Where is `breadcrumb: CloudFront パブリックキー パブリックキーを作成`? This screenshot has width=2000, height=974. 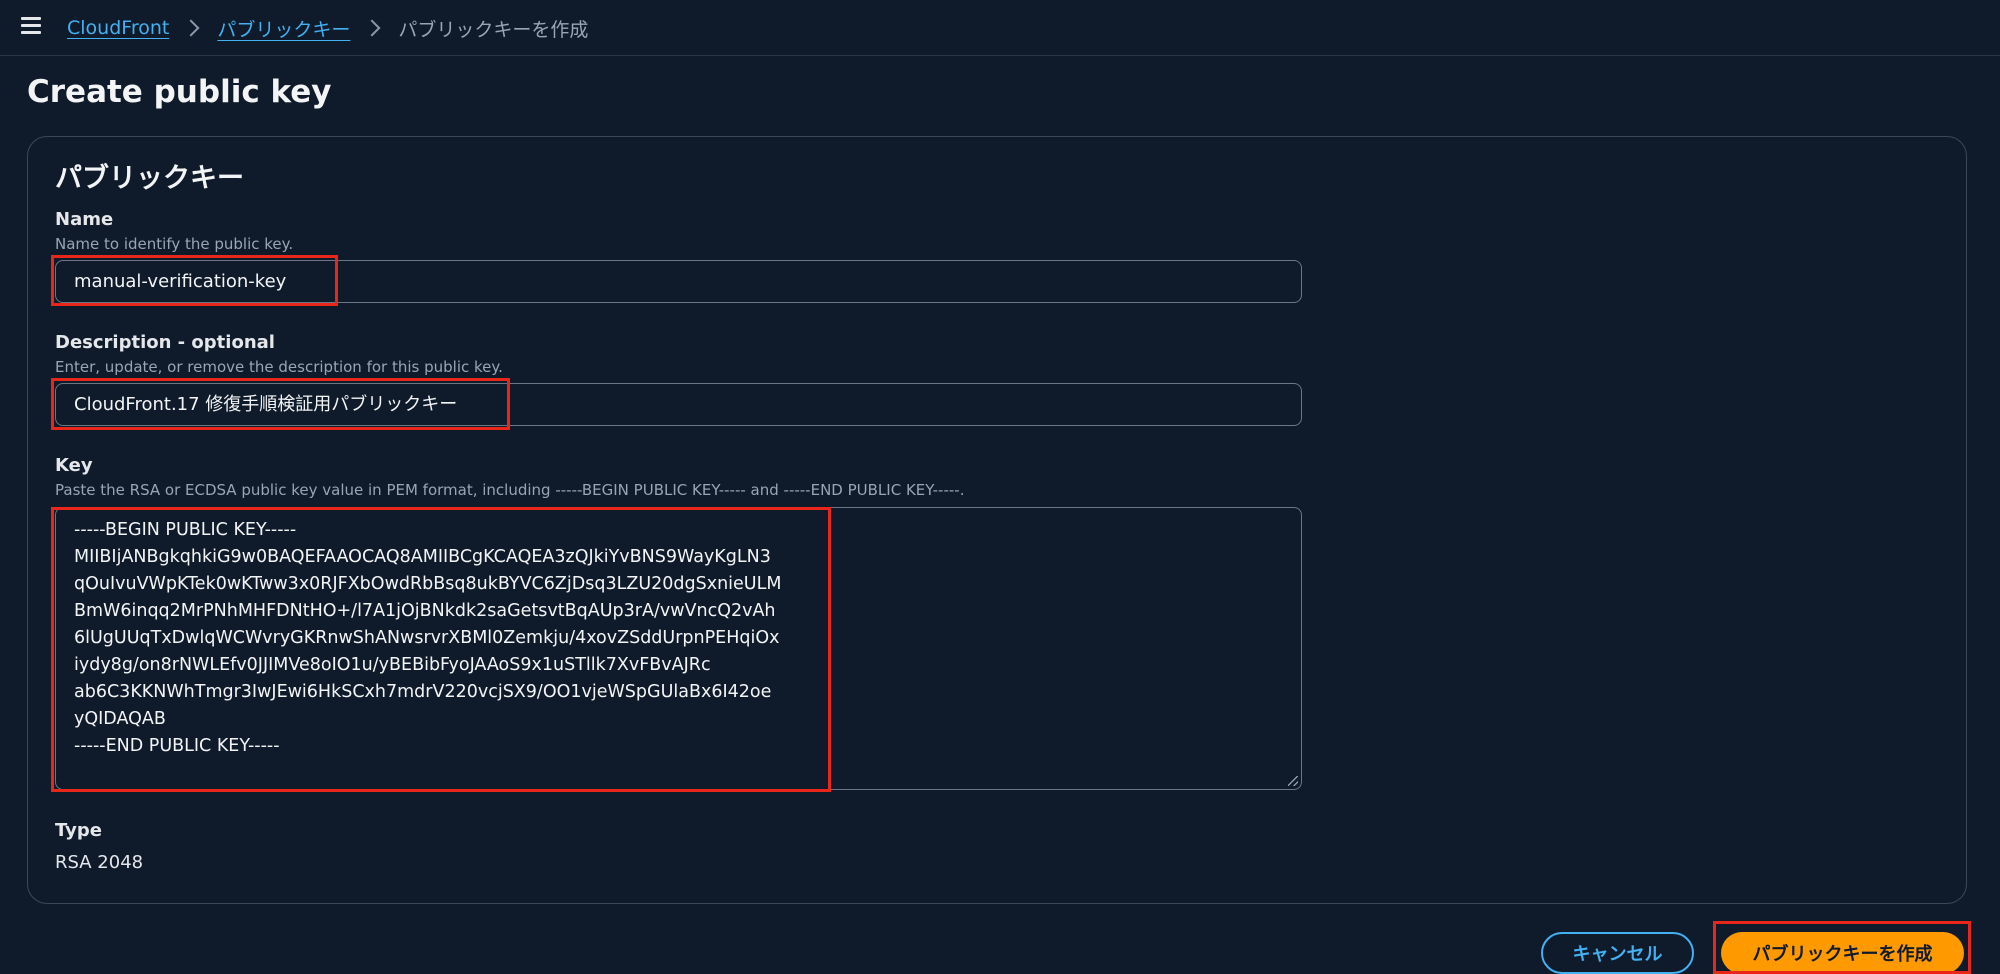
breadcrumb: CloudFront パブリックキー パブリックキーを作成 is located at coordinates (327, 28).